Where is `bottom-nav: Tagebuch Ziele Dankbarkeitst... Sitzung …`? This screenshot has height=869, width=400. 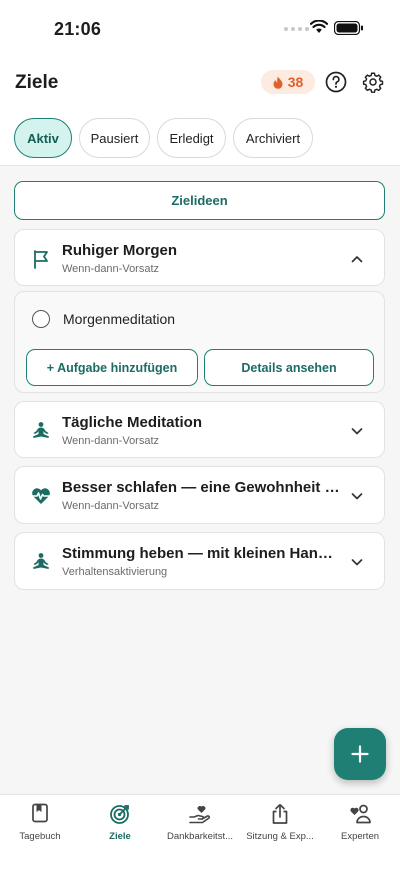
bottom-nav: Tagebuch Ziele Dankbarkeitst... Sitzung … is located at coordinates (200, 831).